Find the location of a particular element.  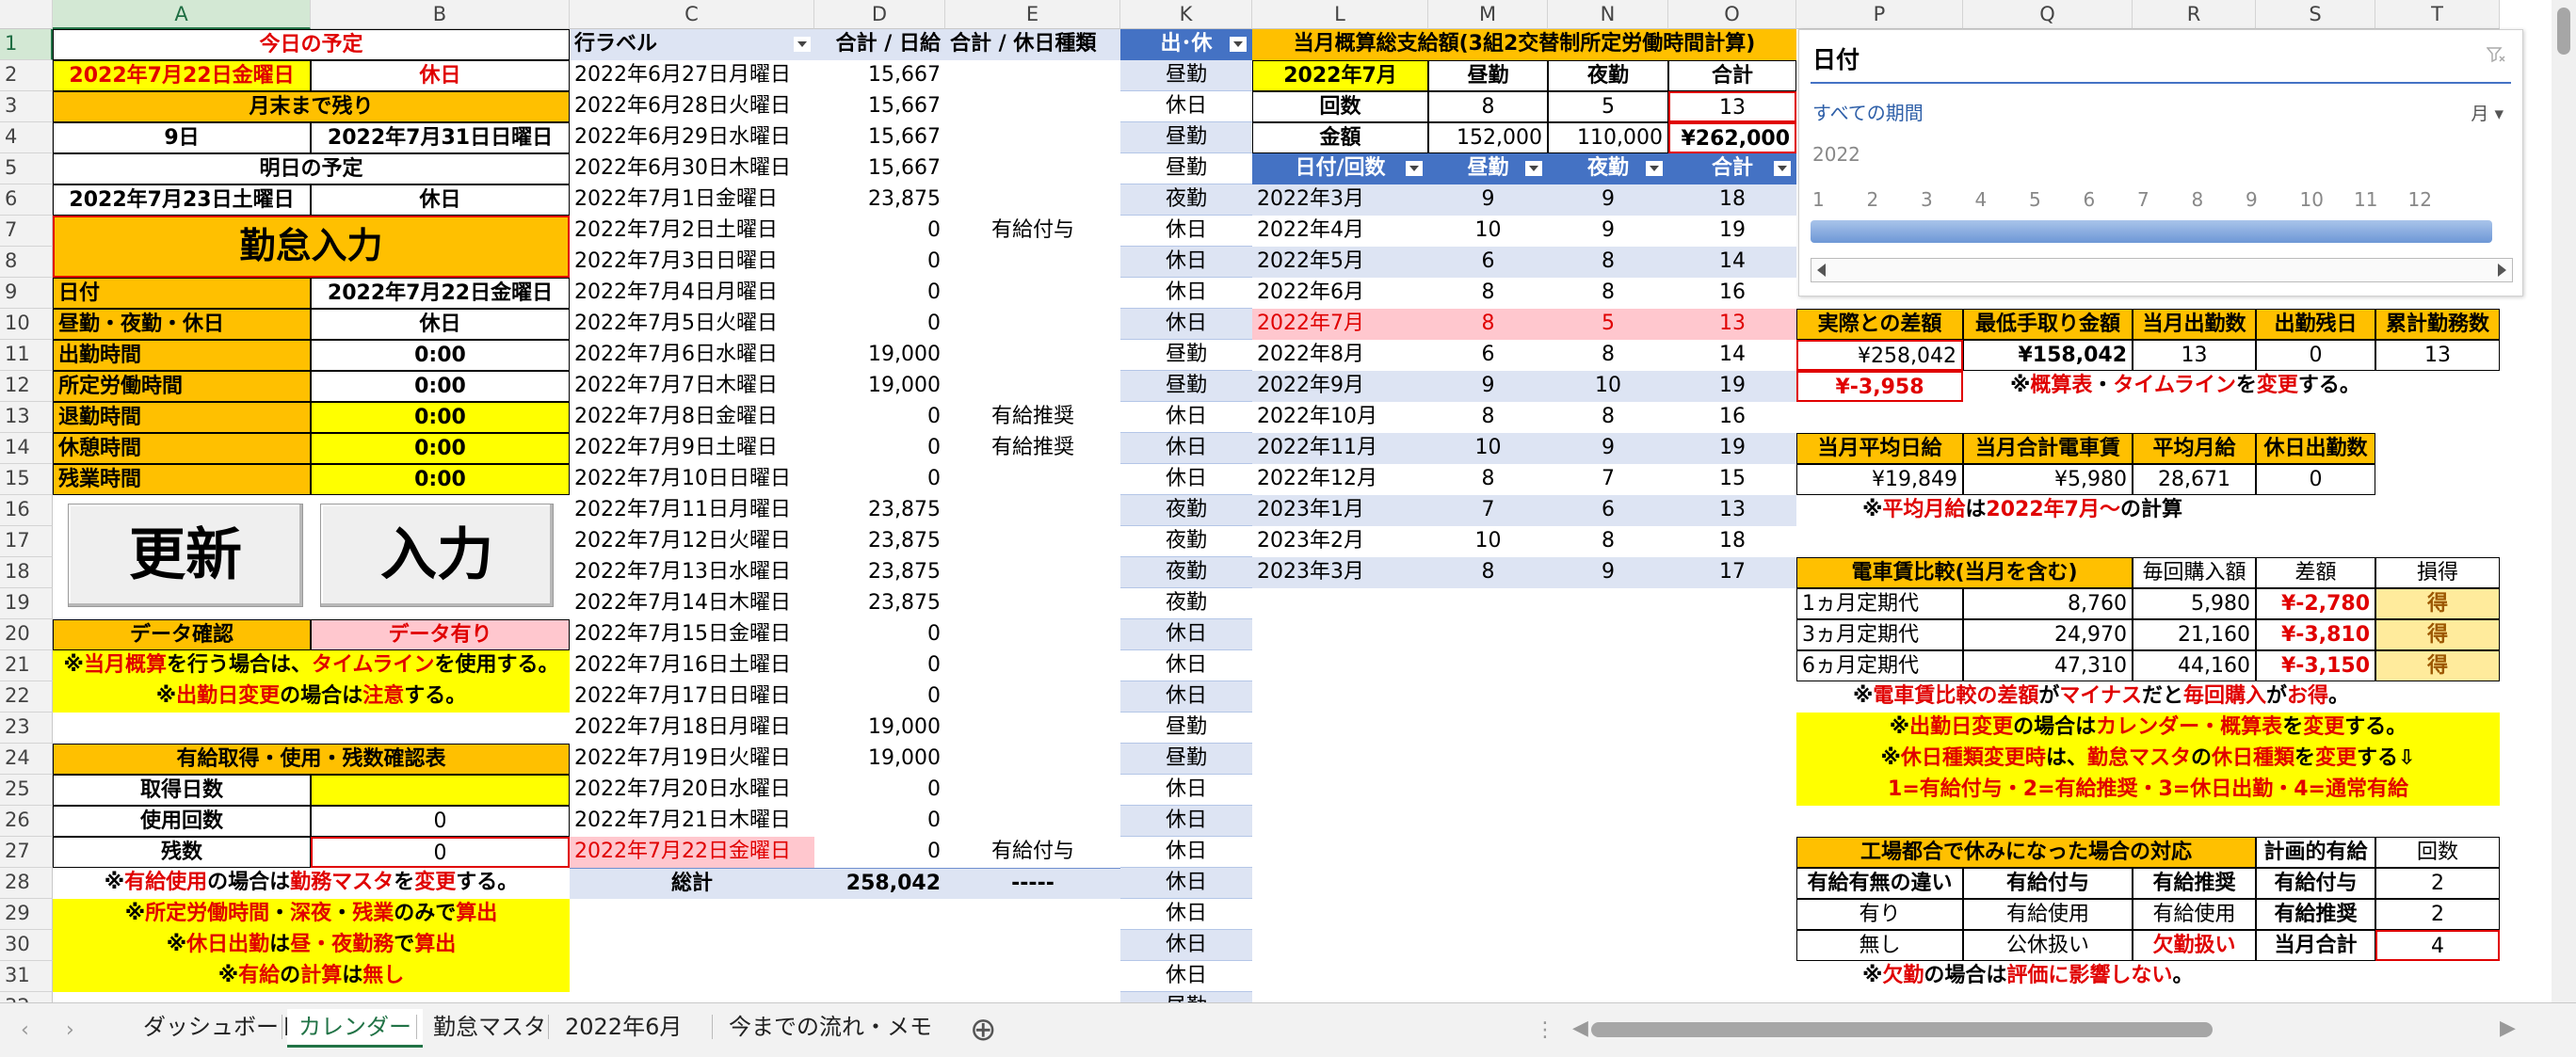

monthly-header: 日付/回数 is located at coordinates (1340, 168).